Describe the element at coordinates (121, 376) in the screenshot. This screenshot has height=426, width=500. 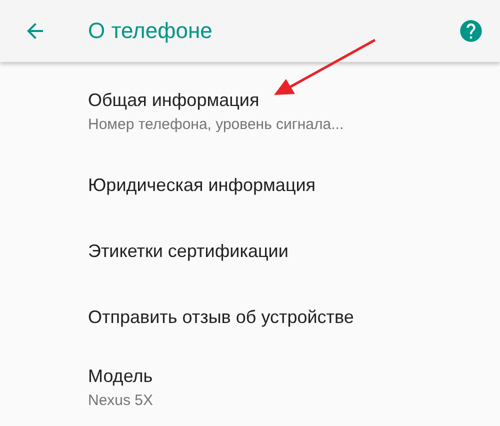
I see `item-title: Модель` at that location.